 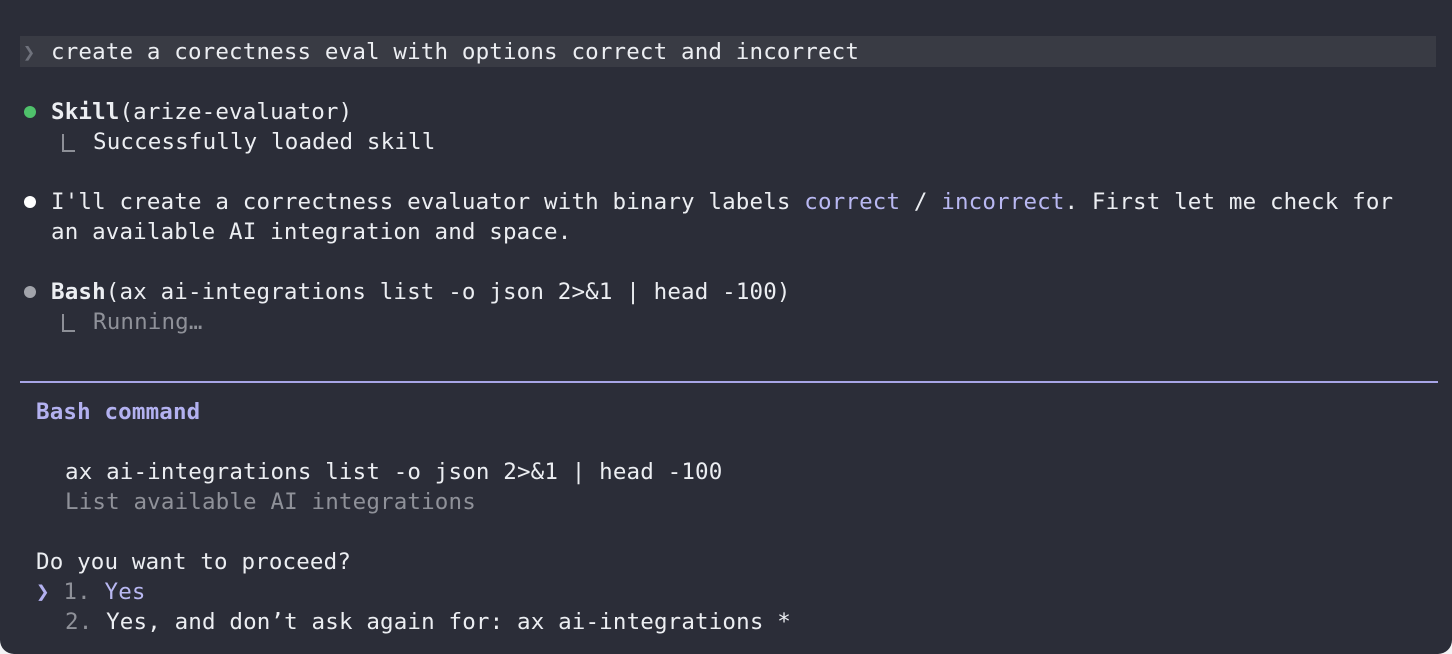 What do you see at coordinates (118, 412) in the screenshot?
I see `permission-title: Bash command` at bounding box center [118, 412].